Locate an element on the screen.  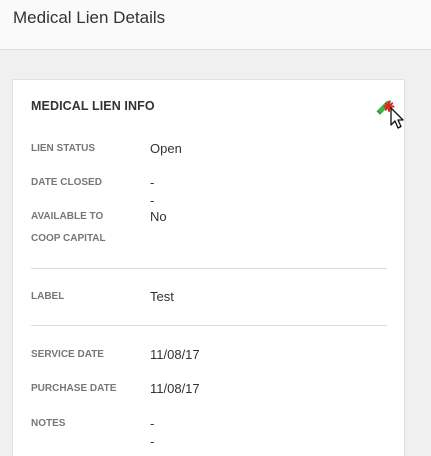
label-label: LABEL is located at coordinates (48, 296).